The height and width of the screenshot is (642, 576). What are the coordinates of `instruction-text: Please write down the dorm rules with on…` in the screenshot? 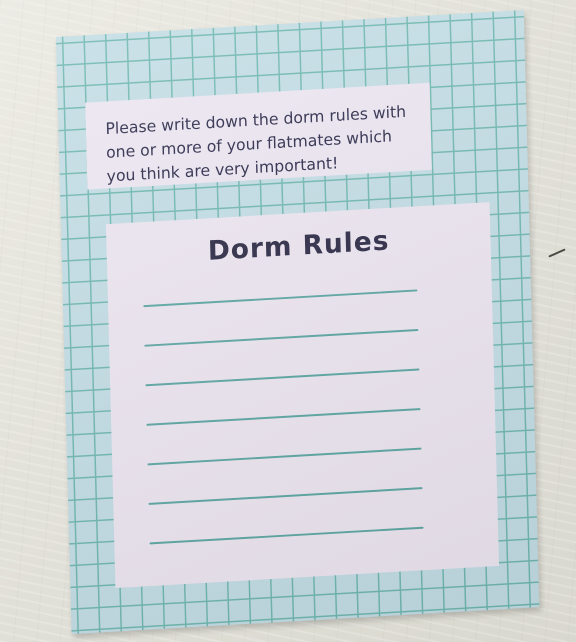 It's located at (256, 143).